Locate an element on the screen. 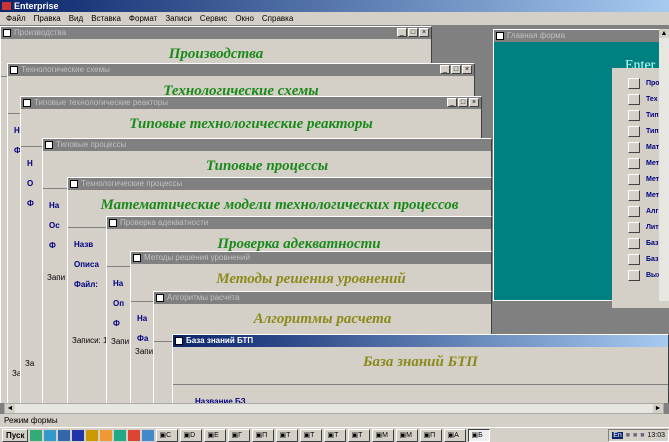 The height and width of the screenshot is (442, 669). menu-item: Вставка is located at coordinates (106, 18).